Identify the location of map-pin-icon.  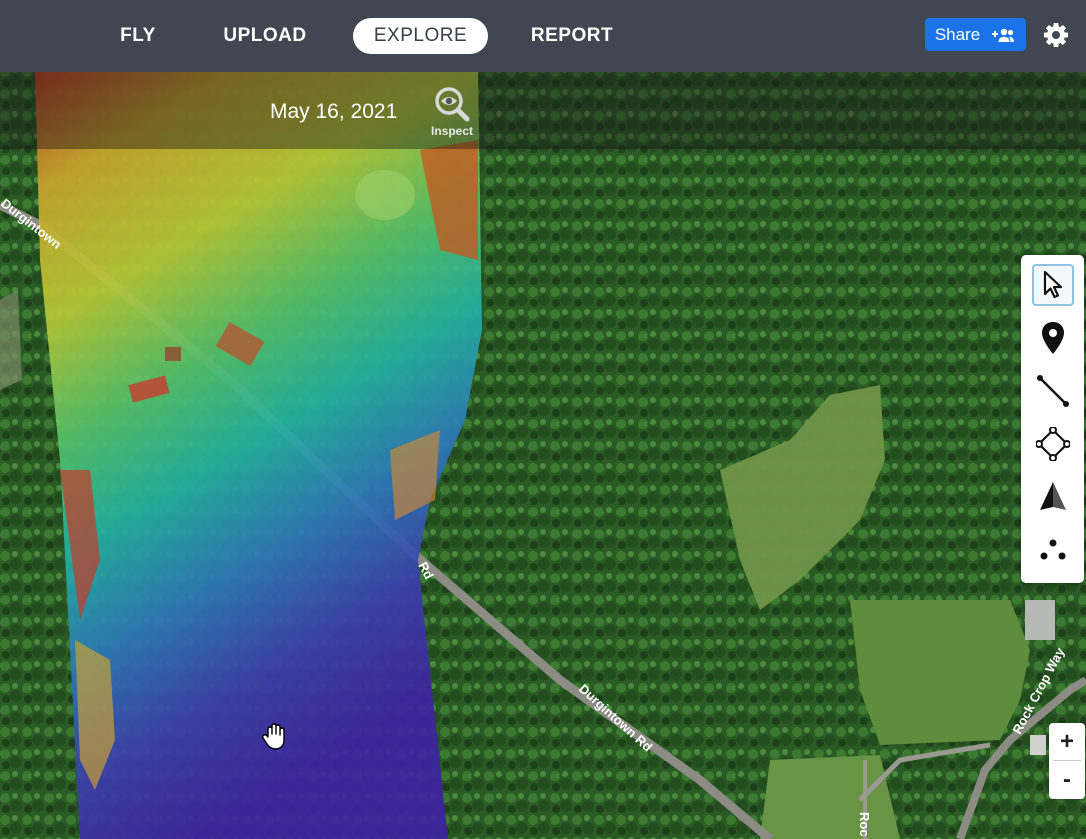
(1053, 338).